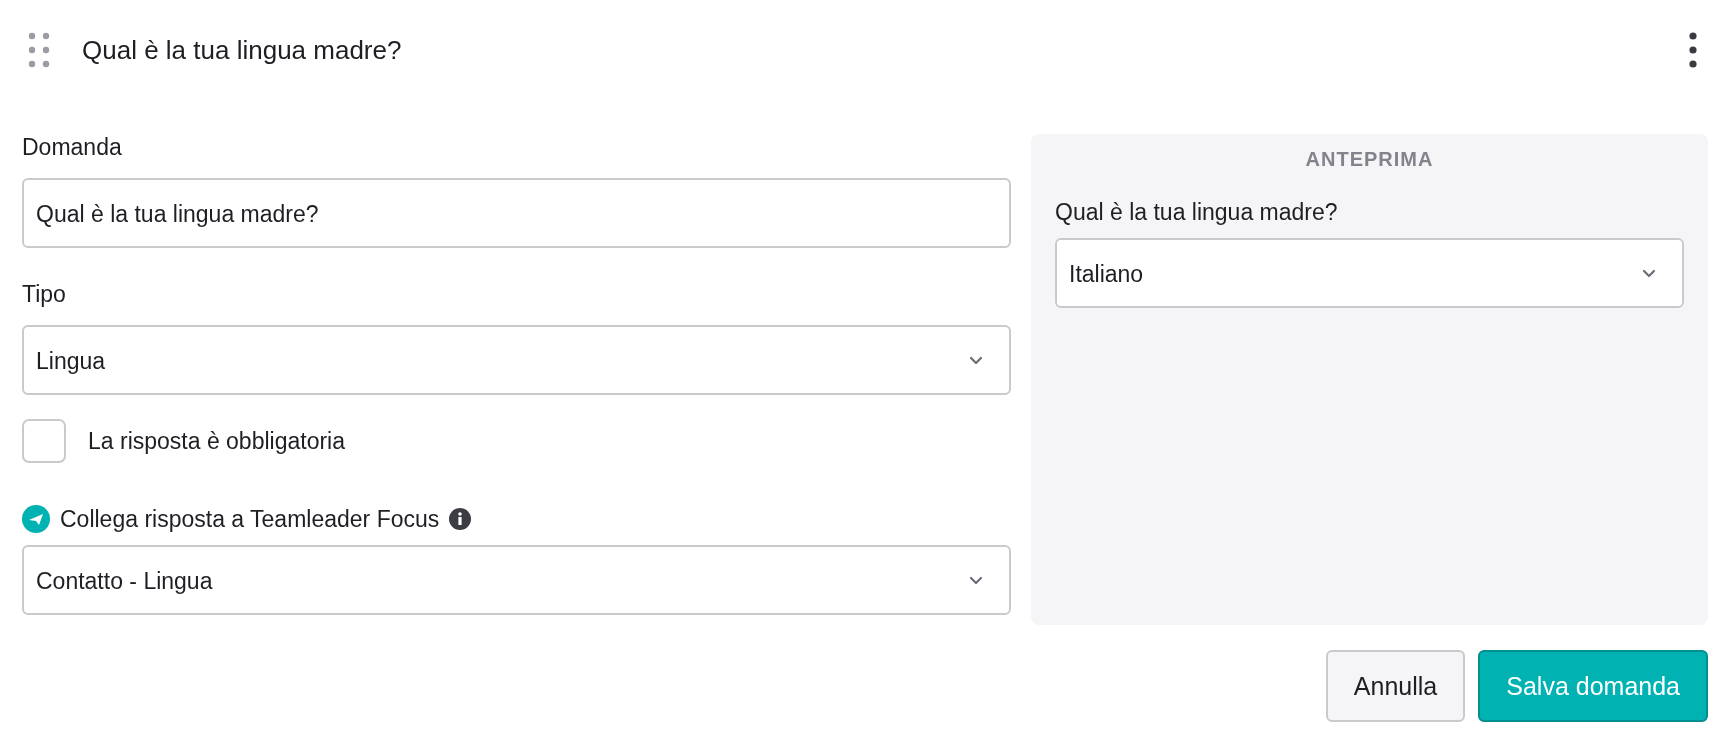 This screenshot has height=742, width=1730. I want to click on drag-handle-icon, so click(39, 50).